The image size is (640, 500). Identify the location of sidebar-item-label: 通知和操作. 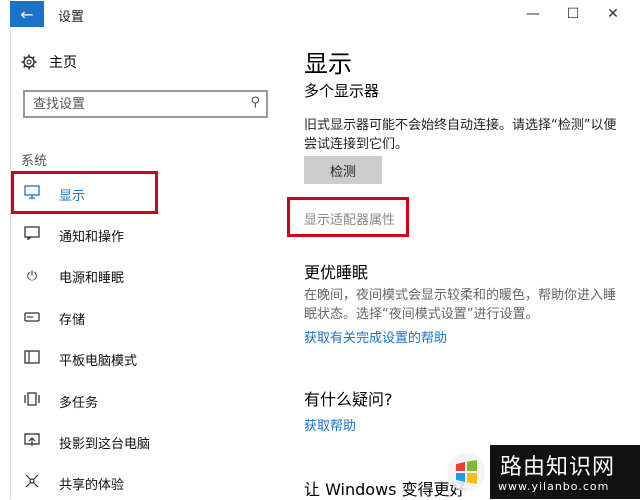
(92, 237).